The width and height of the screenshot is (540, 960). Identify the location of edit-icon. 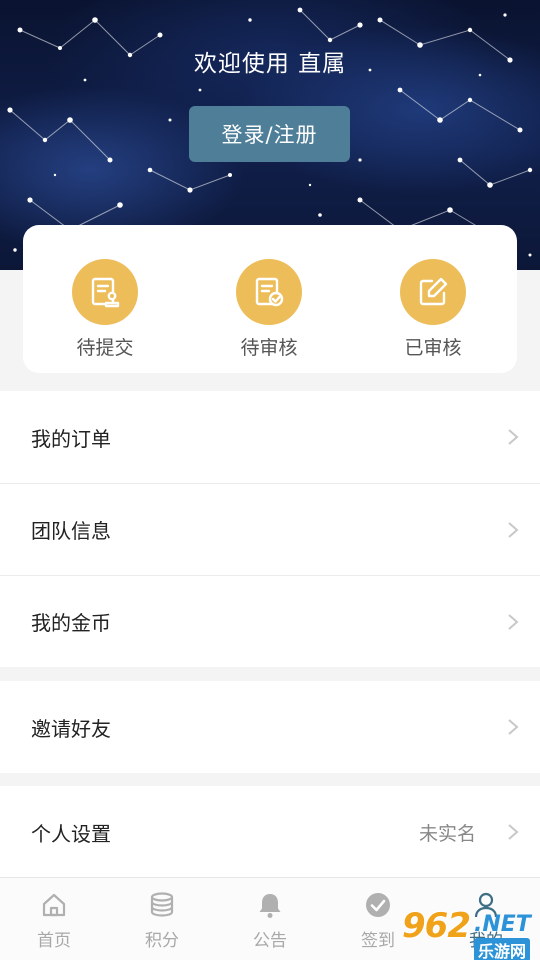
(433, 292).